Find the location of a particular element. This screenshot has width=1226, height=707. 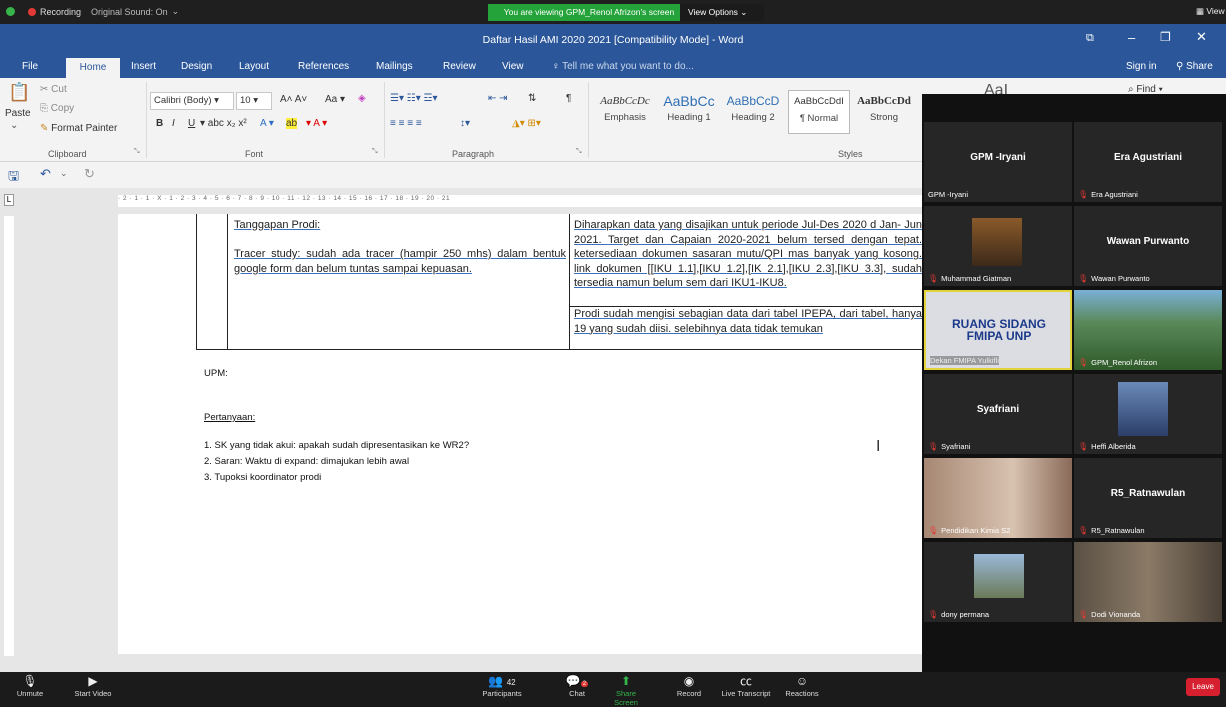

tab-design: Design is located at coordinates (196, 66).